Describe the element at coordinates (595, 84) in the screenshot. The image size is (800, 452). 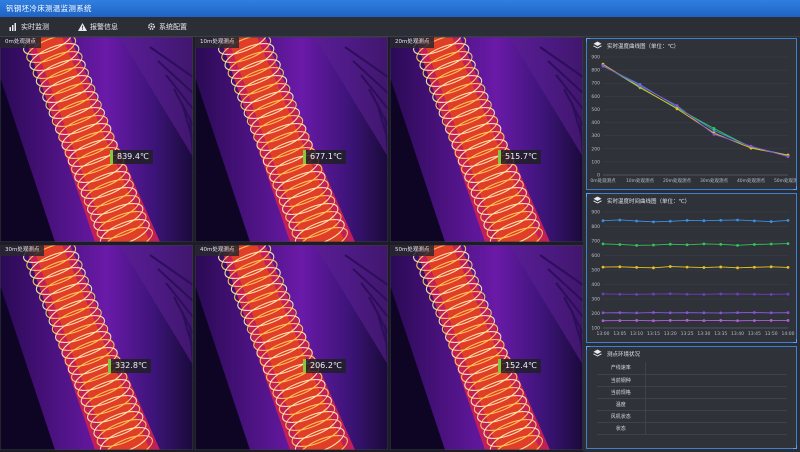
I see `y-tick-label: 700` at that location.